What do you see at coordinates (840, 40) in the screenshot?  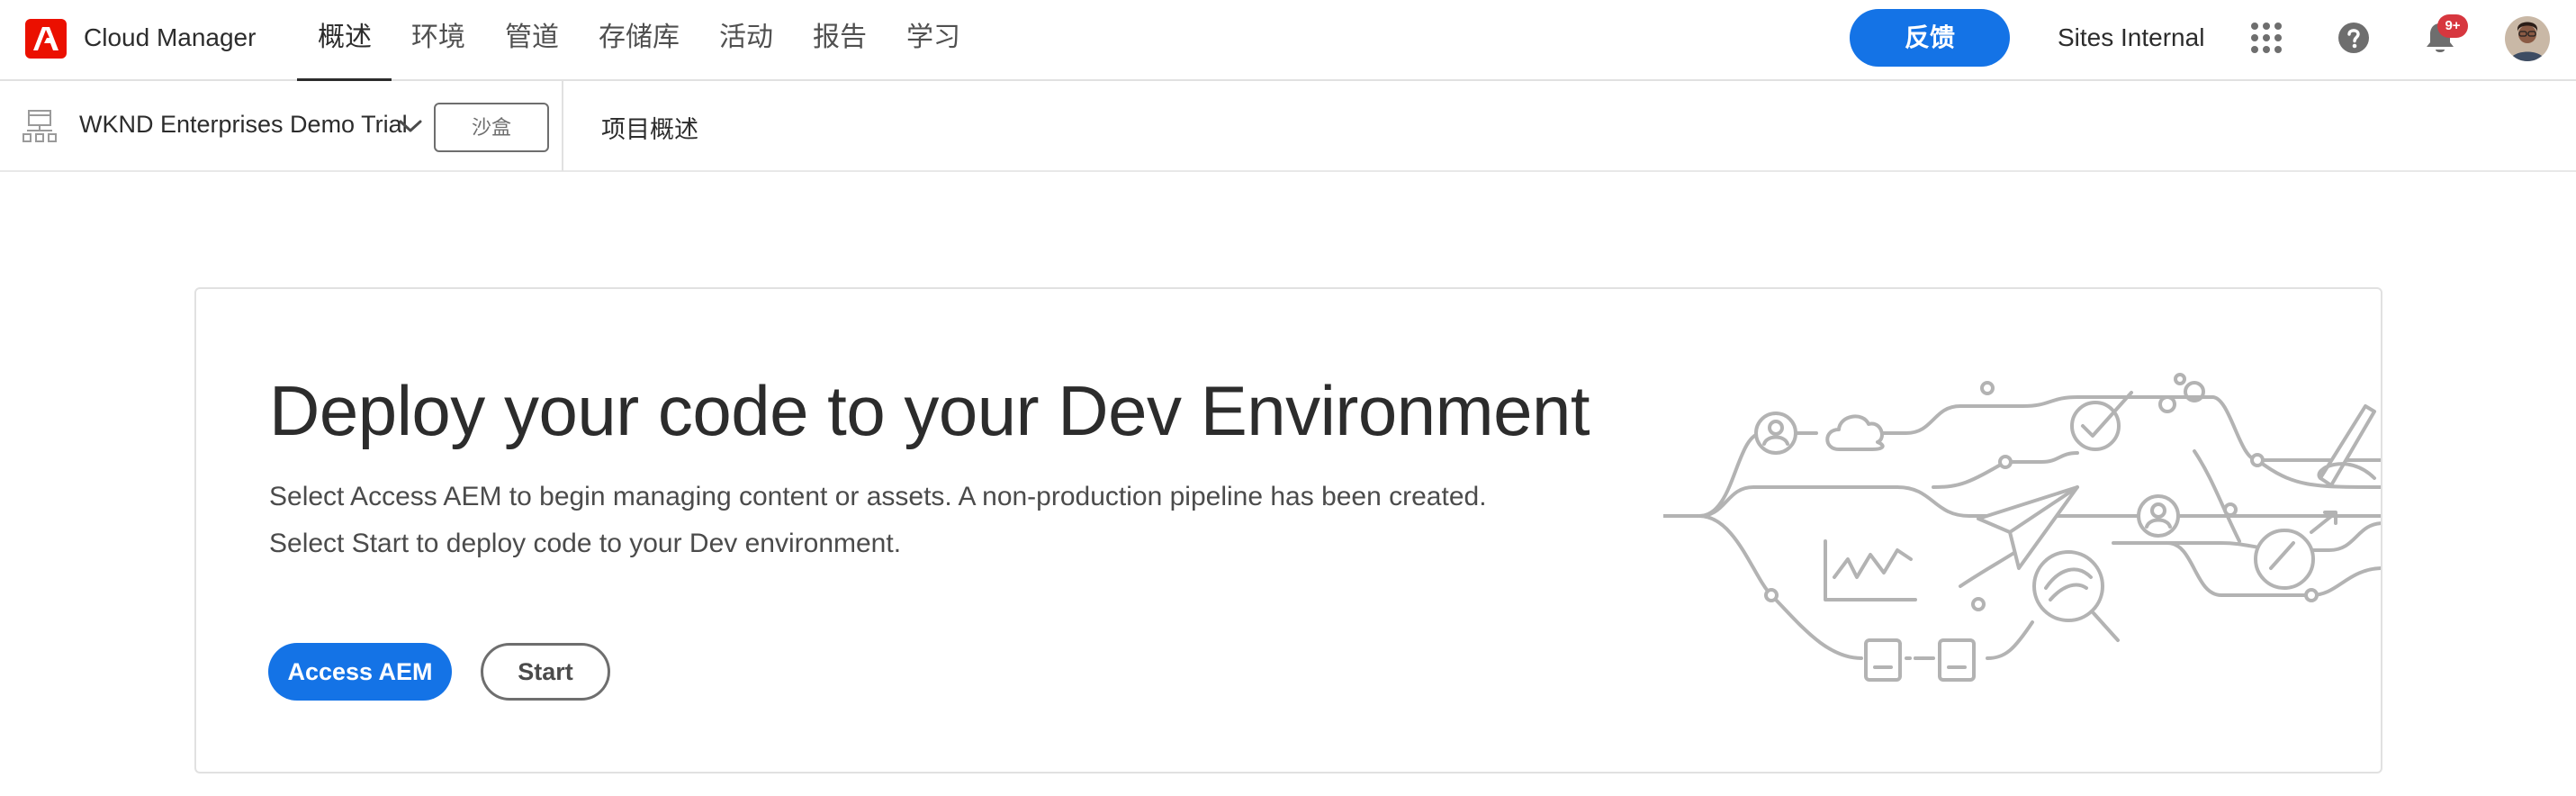 I see `tab-reports: 报告` at bounding box center [840, 40].